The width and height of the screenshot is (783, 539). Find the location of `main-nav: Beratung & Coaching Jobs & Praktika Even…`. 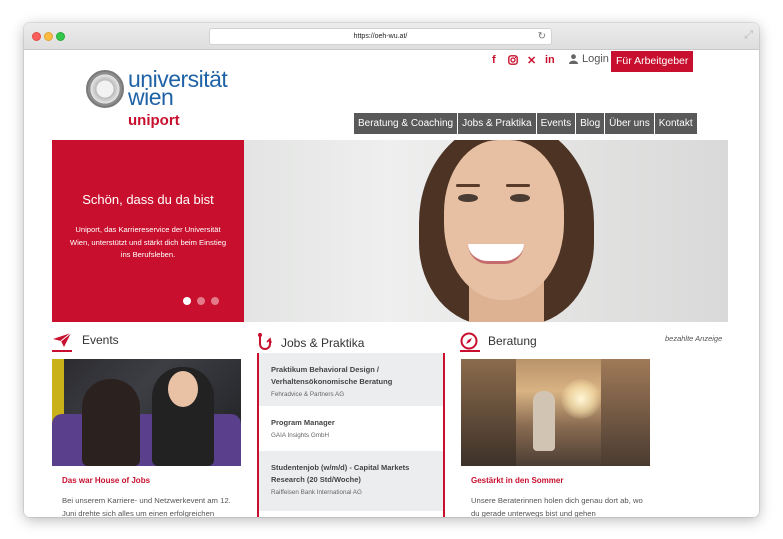

main-nav: Beratung & Coaching Jobs & Praktika Even… is located at coordinates (526, 123).